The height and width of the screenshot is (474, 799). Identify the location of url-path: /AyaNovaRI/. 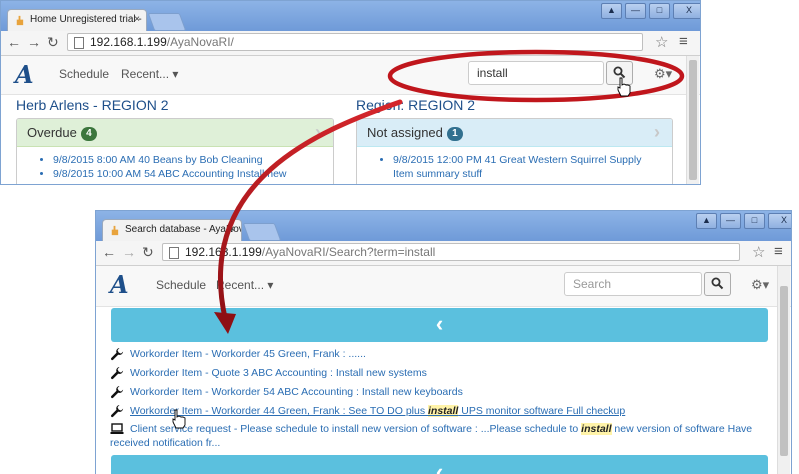
(200, 42).